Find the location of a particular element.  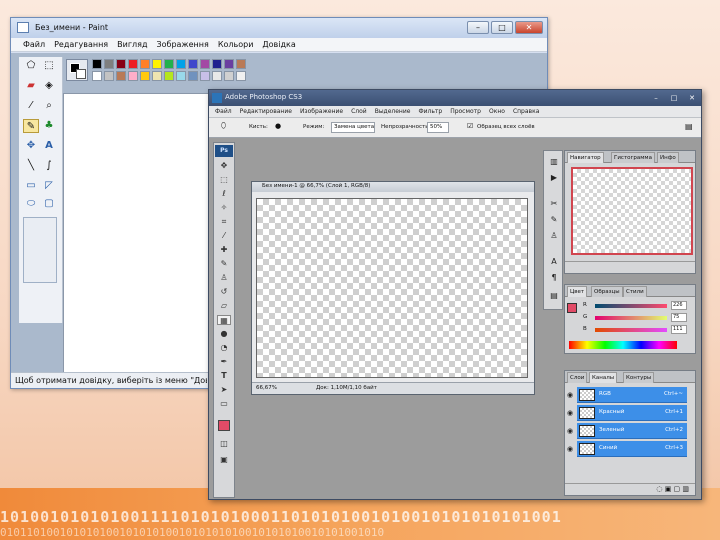

free-select-icon: ⬠ is located at coordinates (31, 66).